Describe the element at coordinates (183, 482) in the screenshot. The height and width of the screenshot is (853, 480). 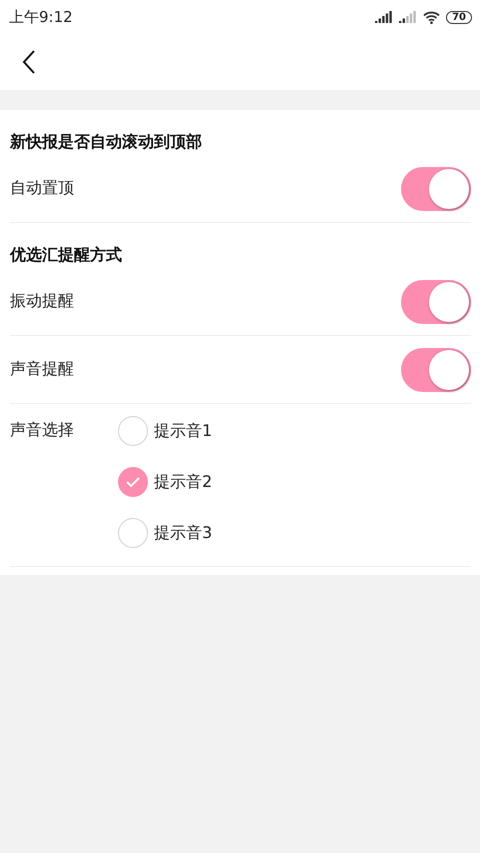
I see `radio-label: 提示音2` at that location.